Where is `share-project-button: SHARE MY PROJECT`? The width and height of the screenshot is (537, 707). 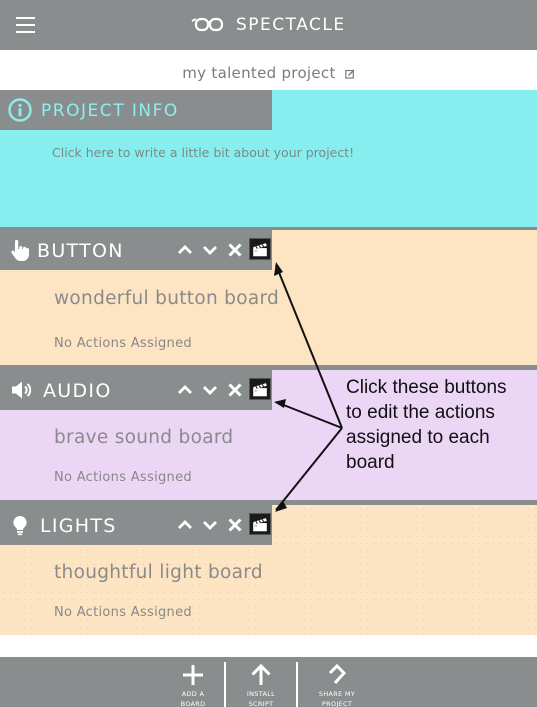
share-project-button: SHARE MY PROJECT is located at coordinates (337, 682).